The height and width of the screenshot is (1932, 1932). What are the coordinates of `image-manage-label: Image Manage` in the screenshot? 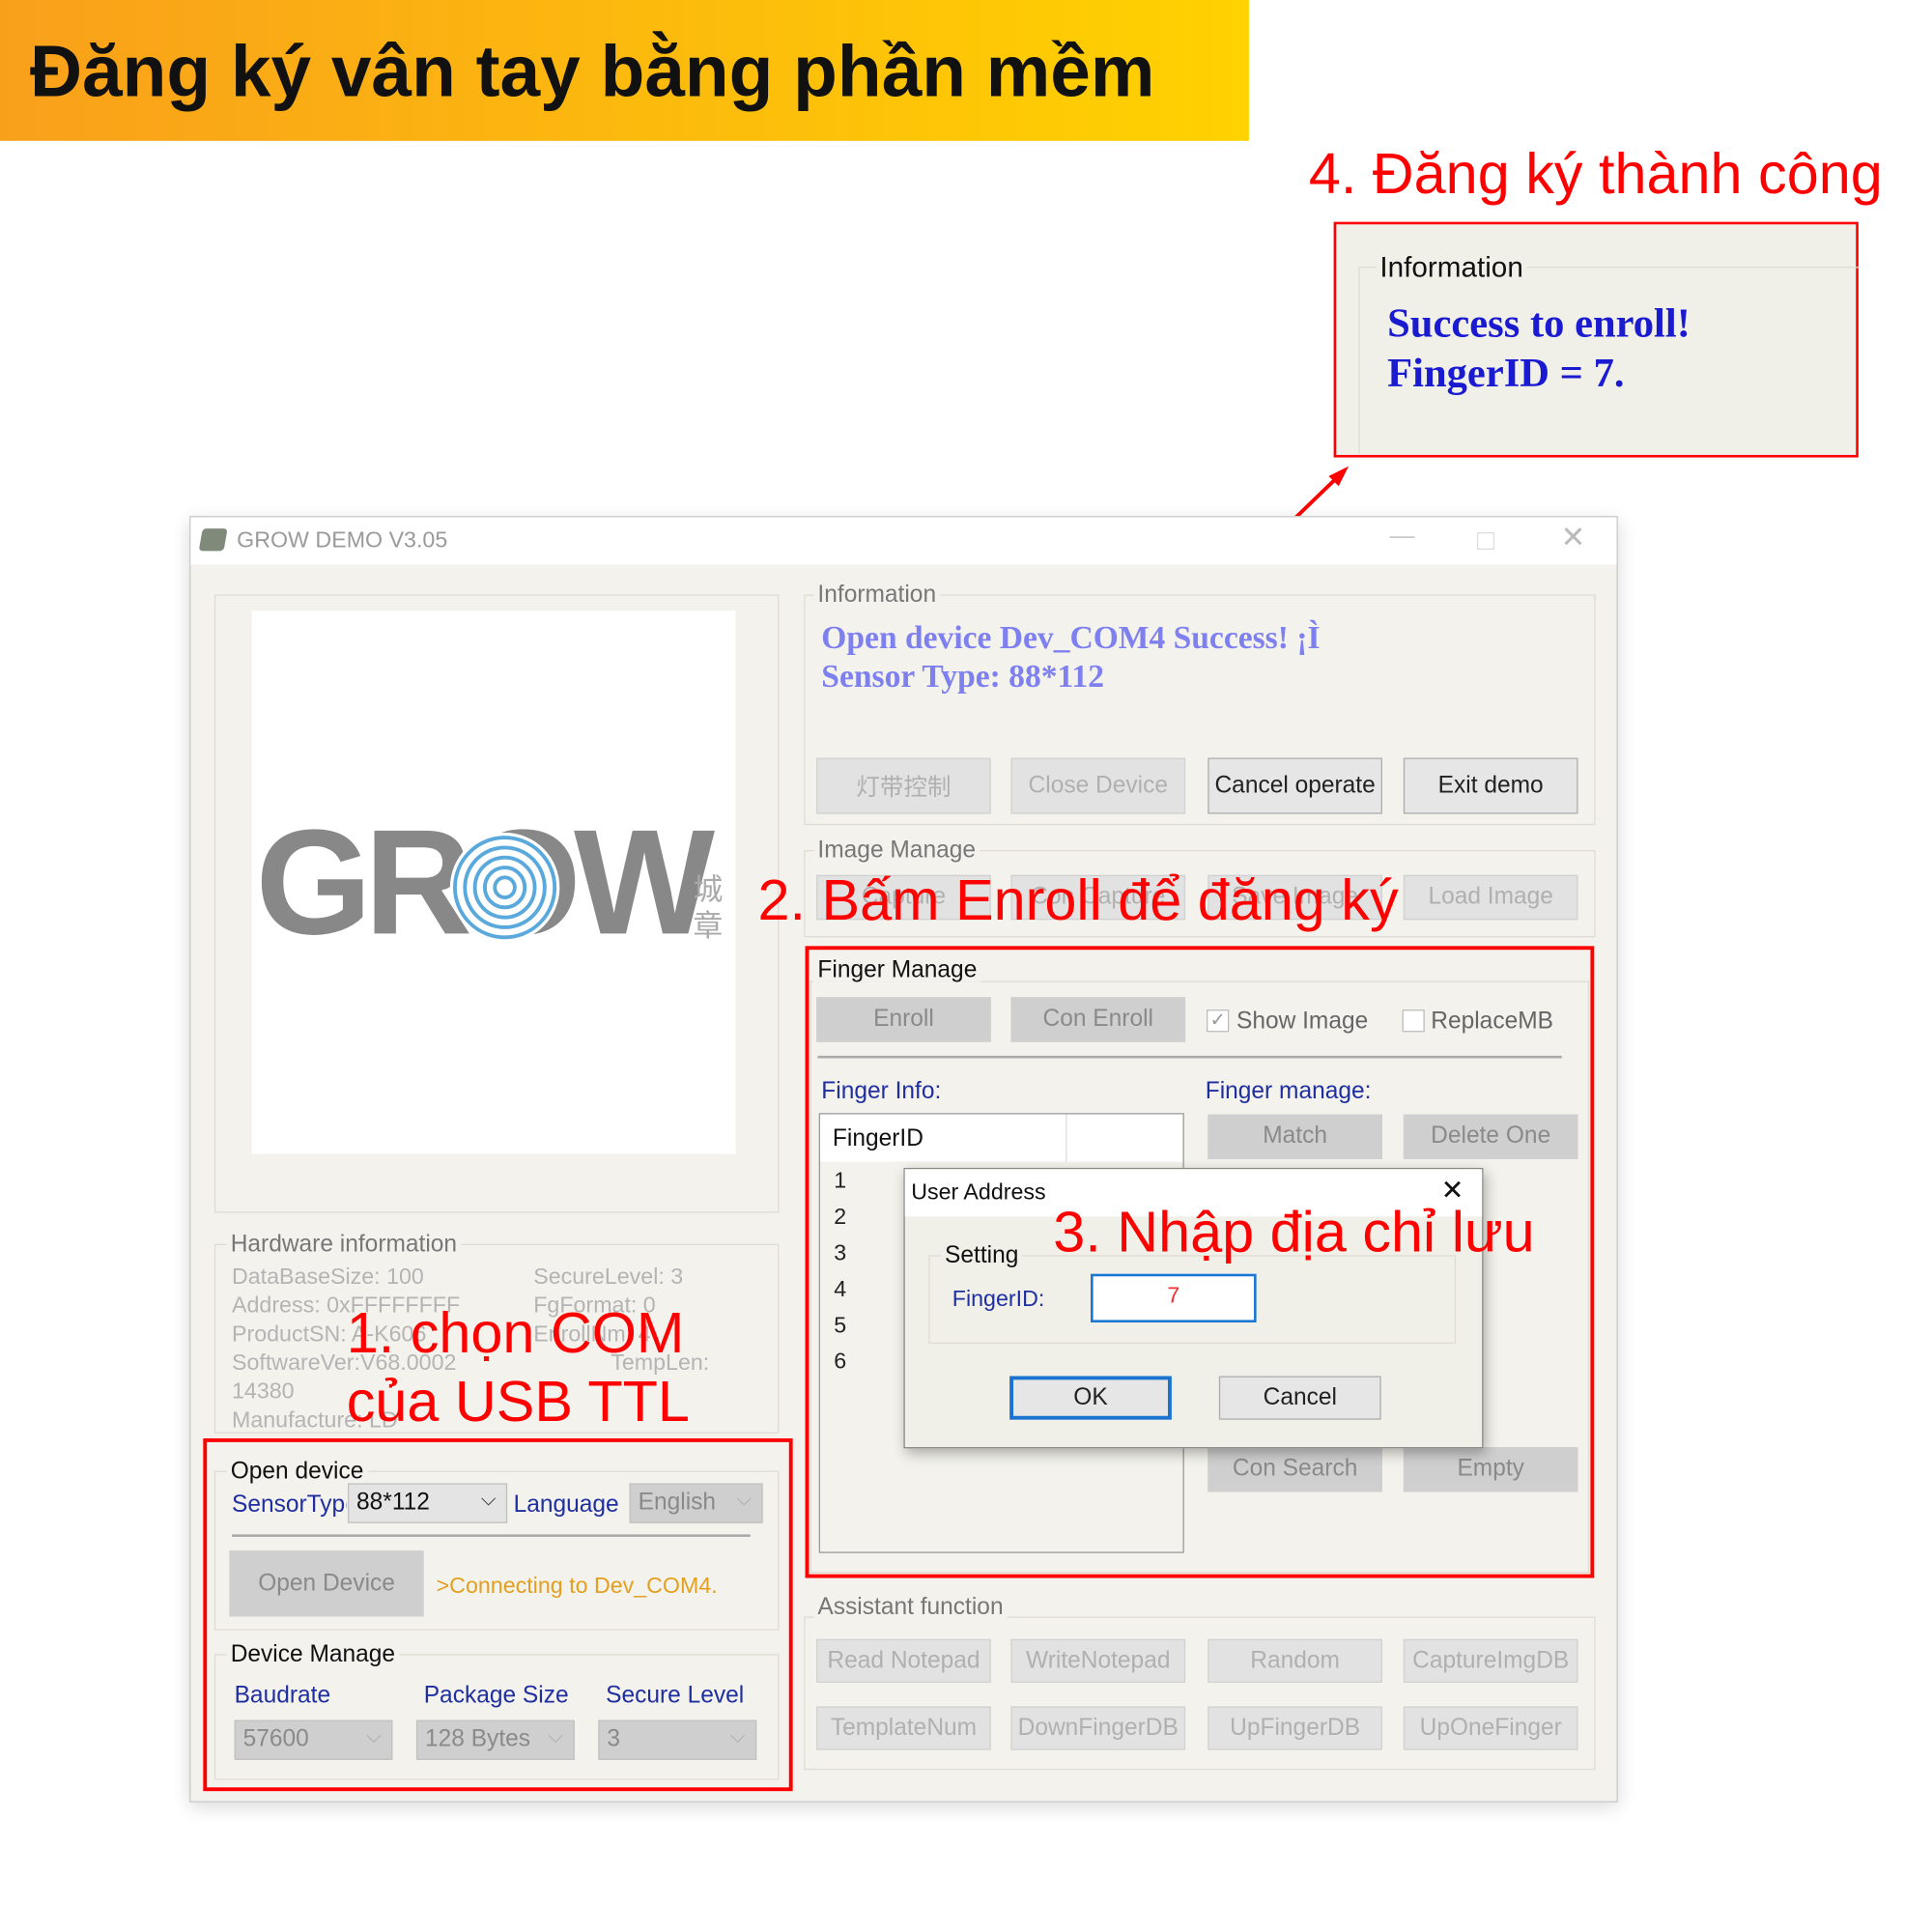 It's located at (896, 850).